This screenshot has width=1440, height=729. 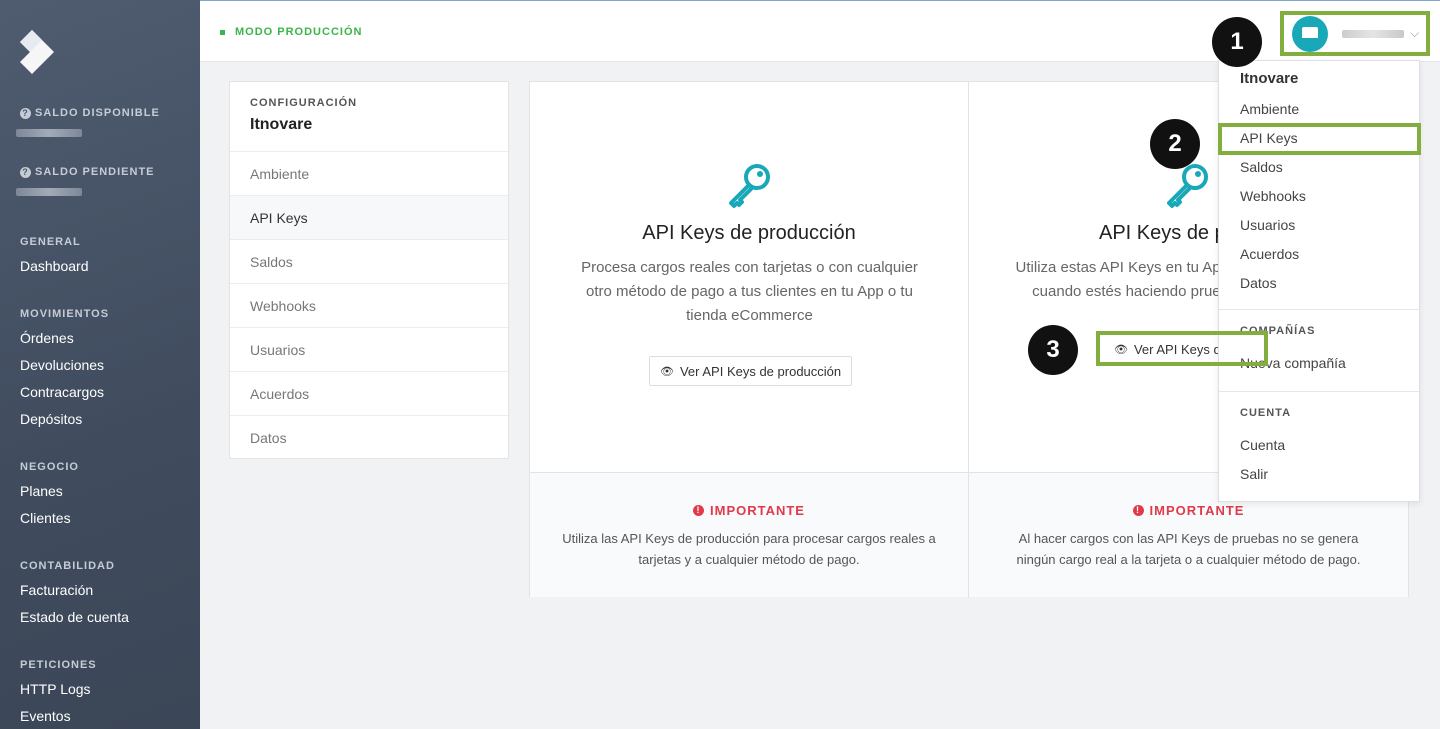 I want to click on dropdown-item-usuarios: Usuarios, so click(x=1267, y=225).